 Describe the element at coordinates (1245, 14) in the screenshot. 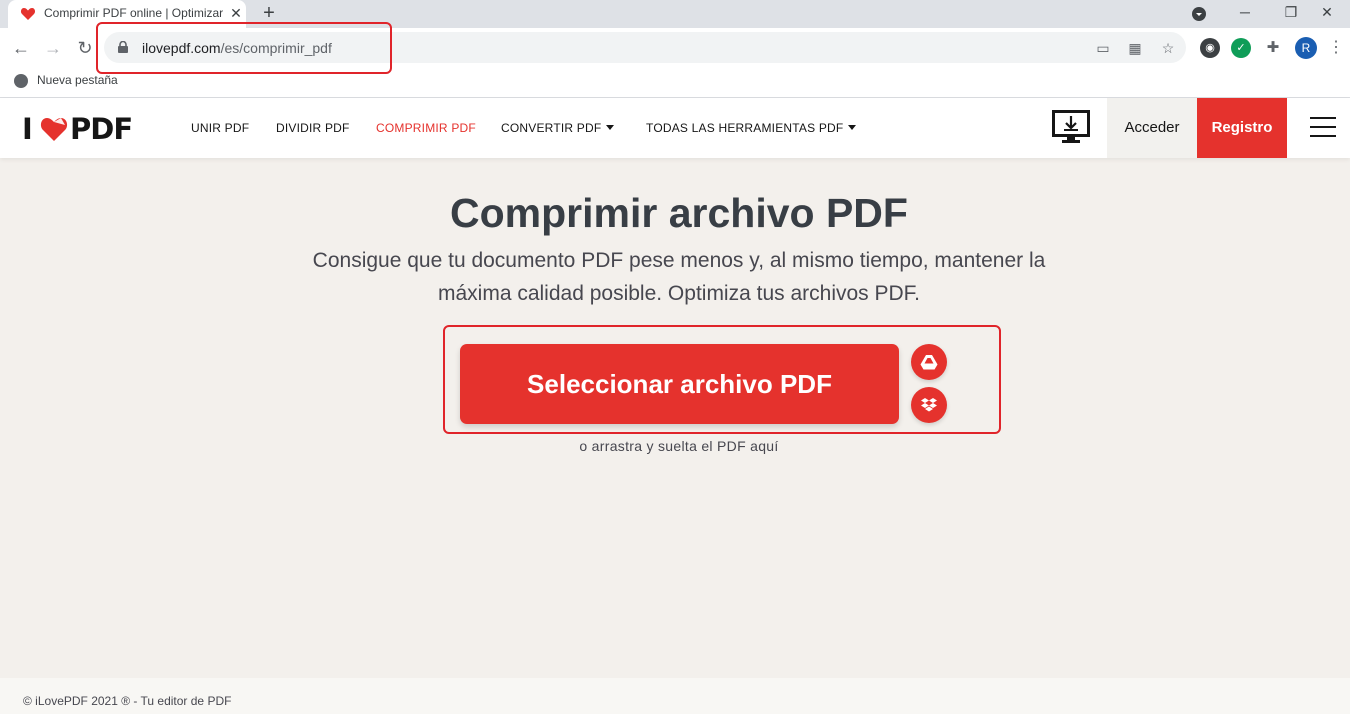

I see `minimize-icon: ─` at that location.